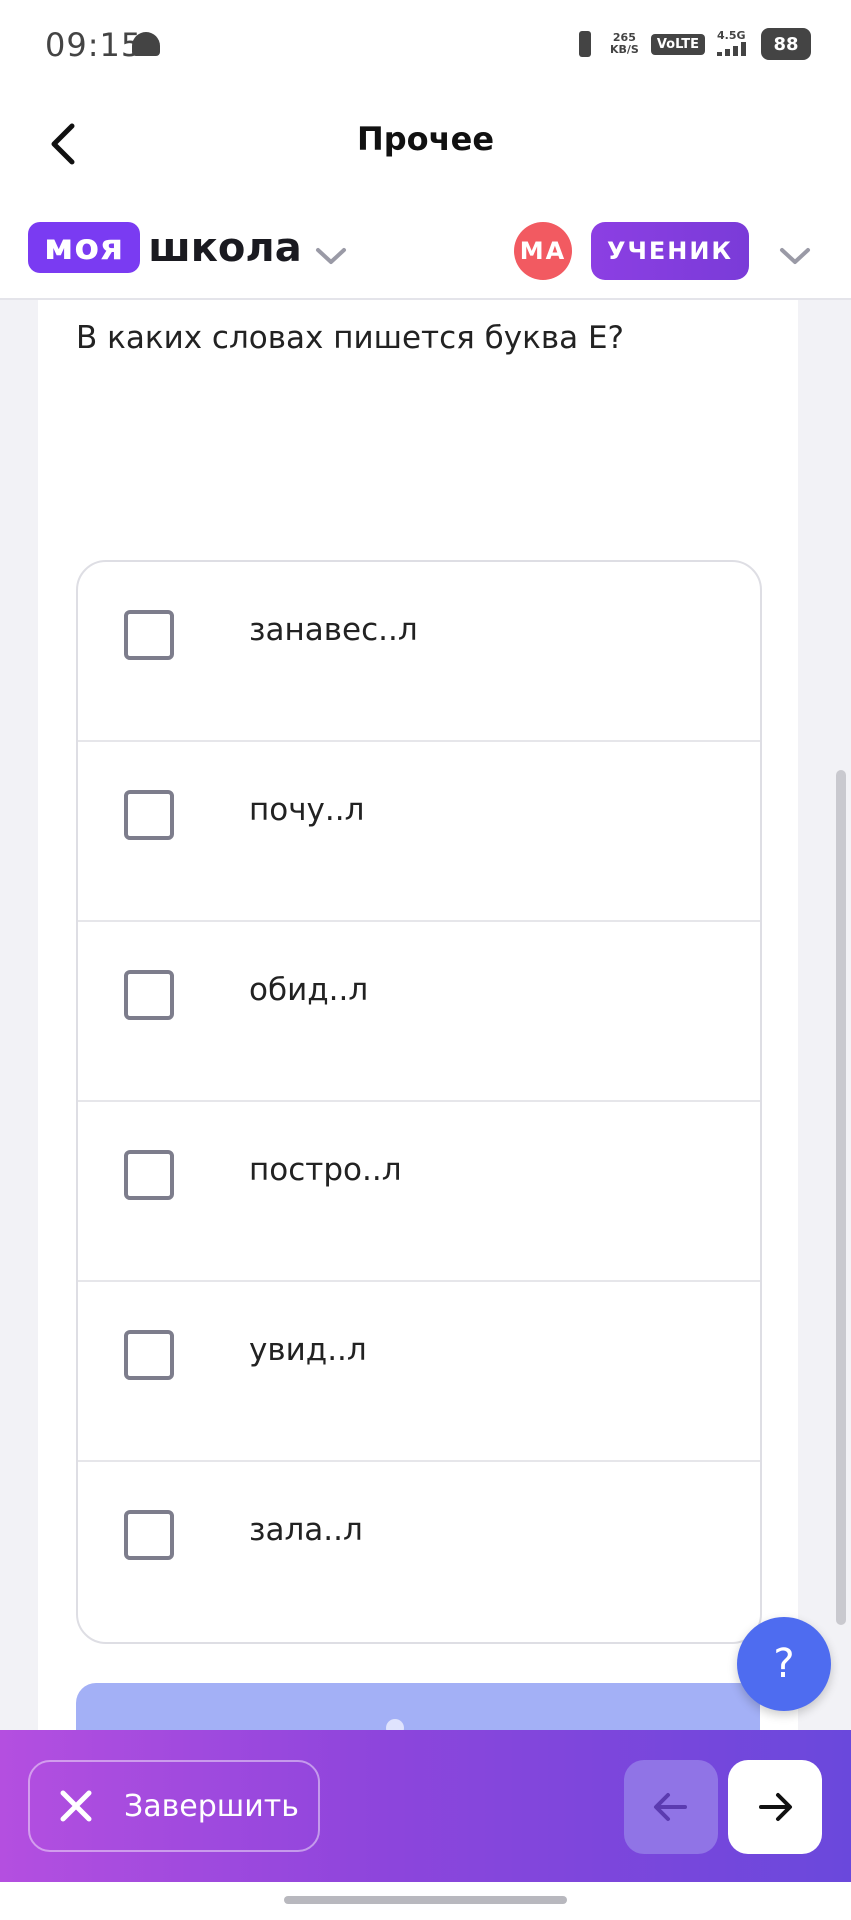  I want to click on next-button, so click(775, 1807).